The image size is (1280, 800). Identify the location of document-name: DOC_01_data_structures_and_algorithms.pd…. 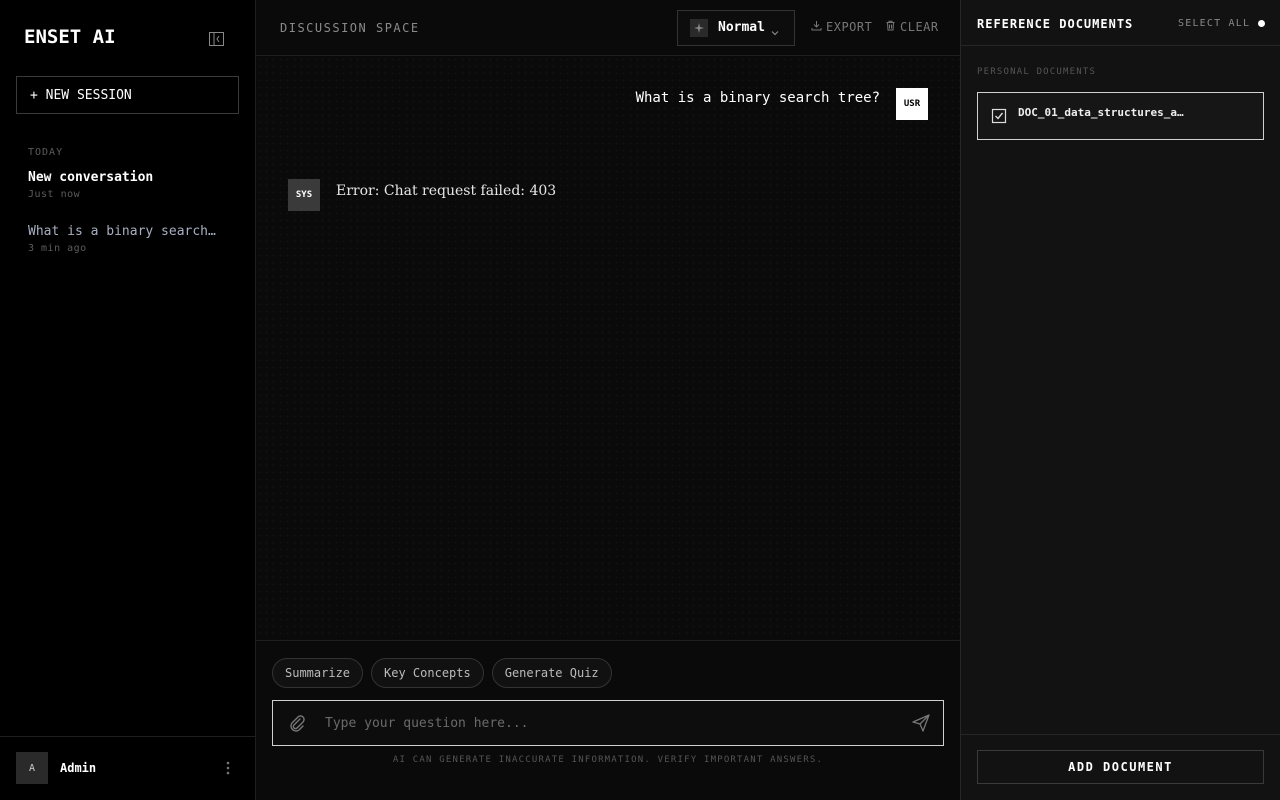
(1103, 112).